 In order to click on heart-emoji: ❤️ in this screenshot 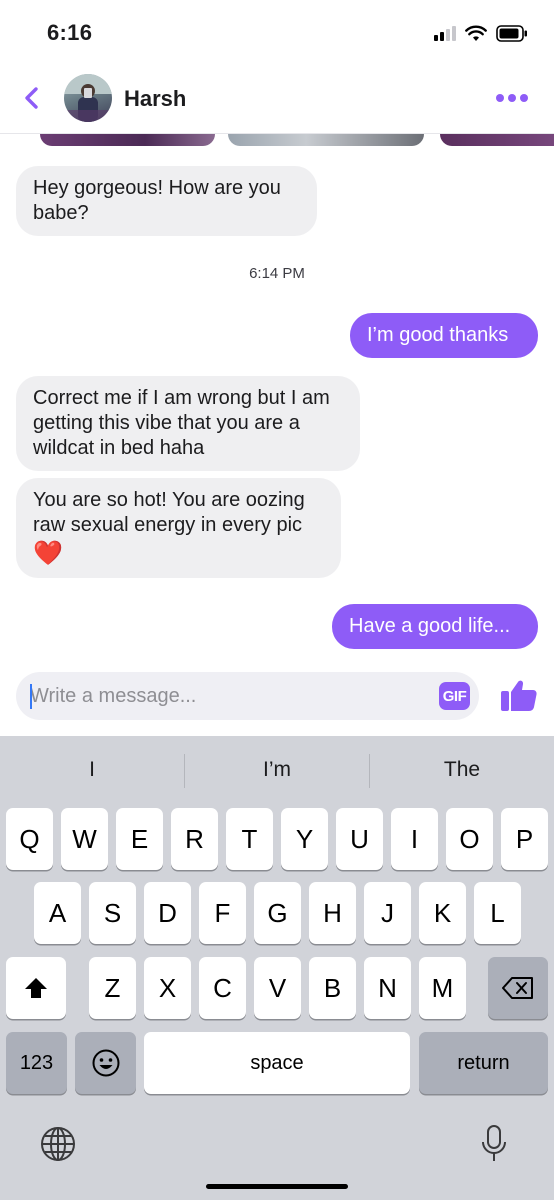, I will do `click(48, 553)`.